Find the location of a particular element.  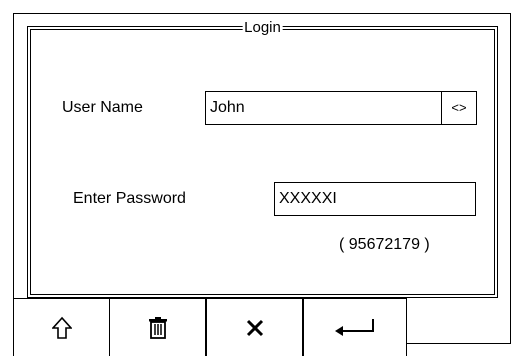

cancel-button is located at coordinates (254, 327).